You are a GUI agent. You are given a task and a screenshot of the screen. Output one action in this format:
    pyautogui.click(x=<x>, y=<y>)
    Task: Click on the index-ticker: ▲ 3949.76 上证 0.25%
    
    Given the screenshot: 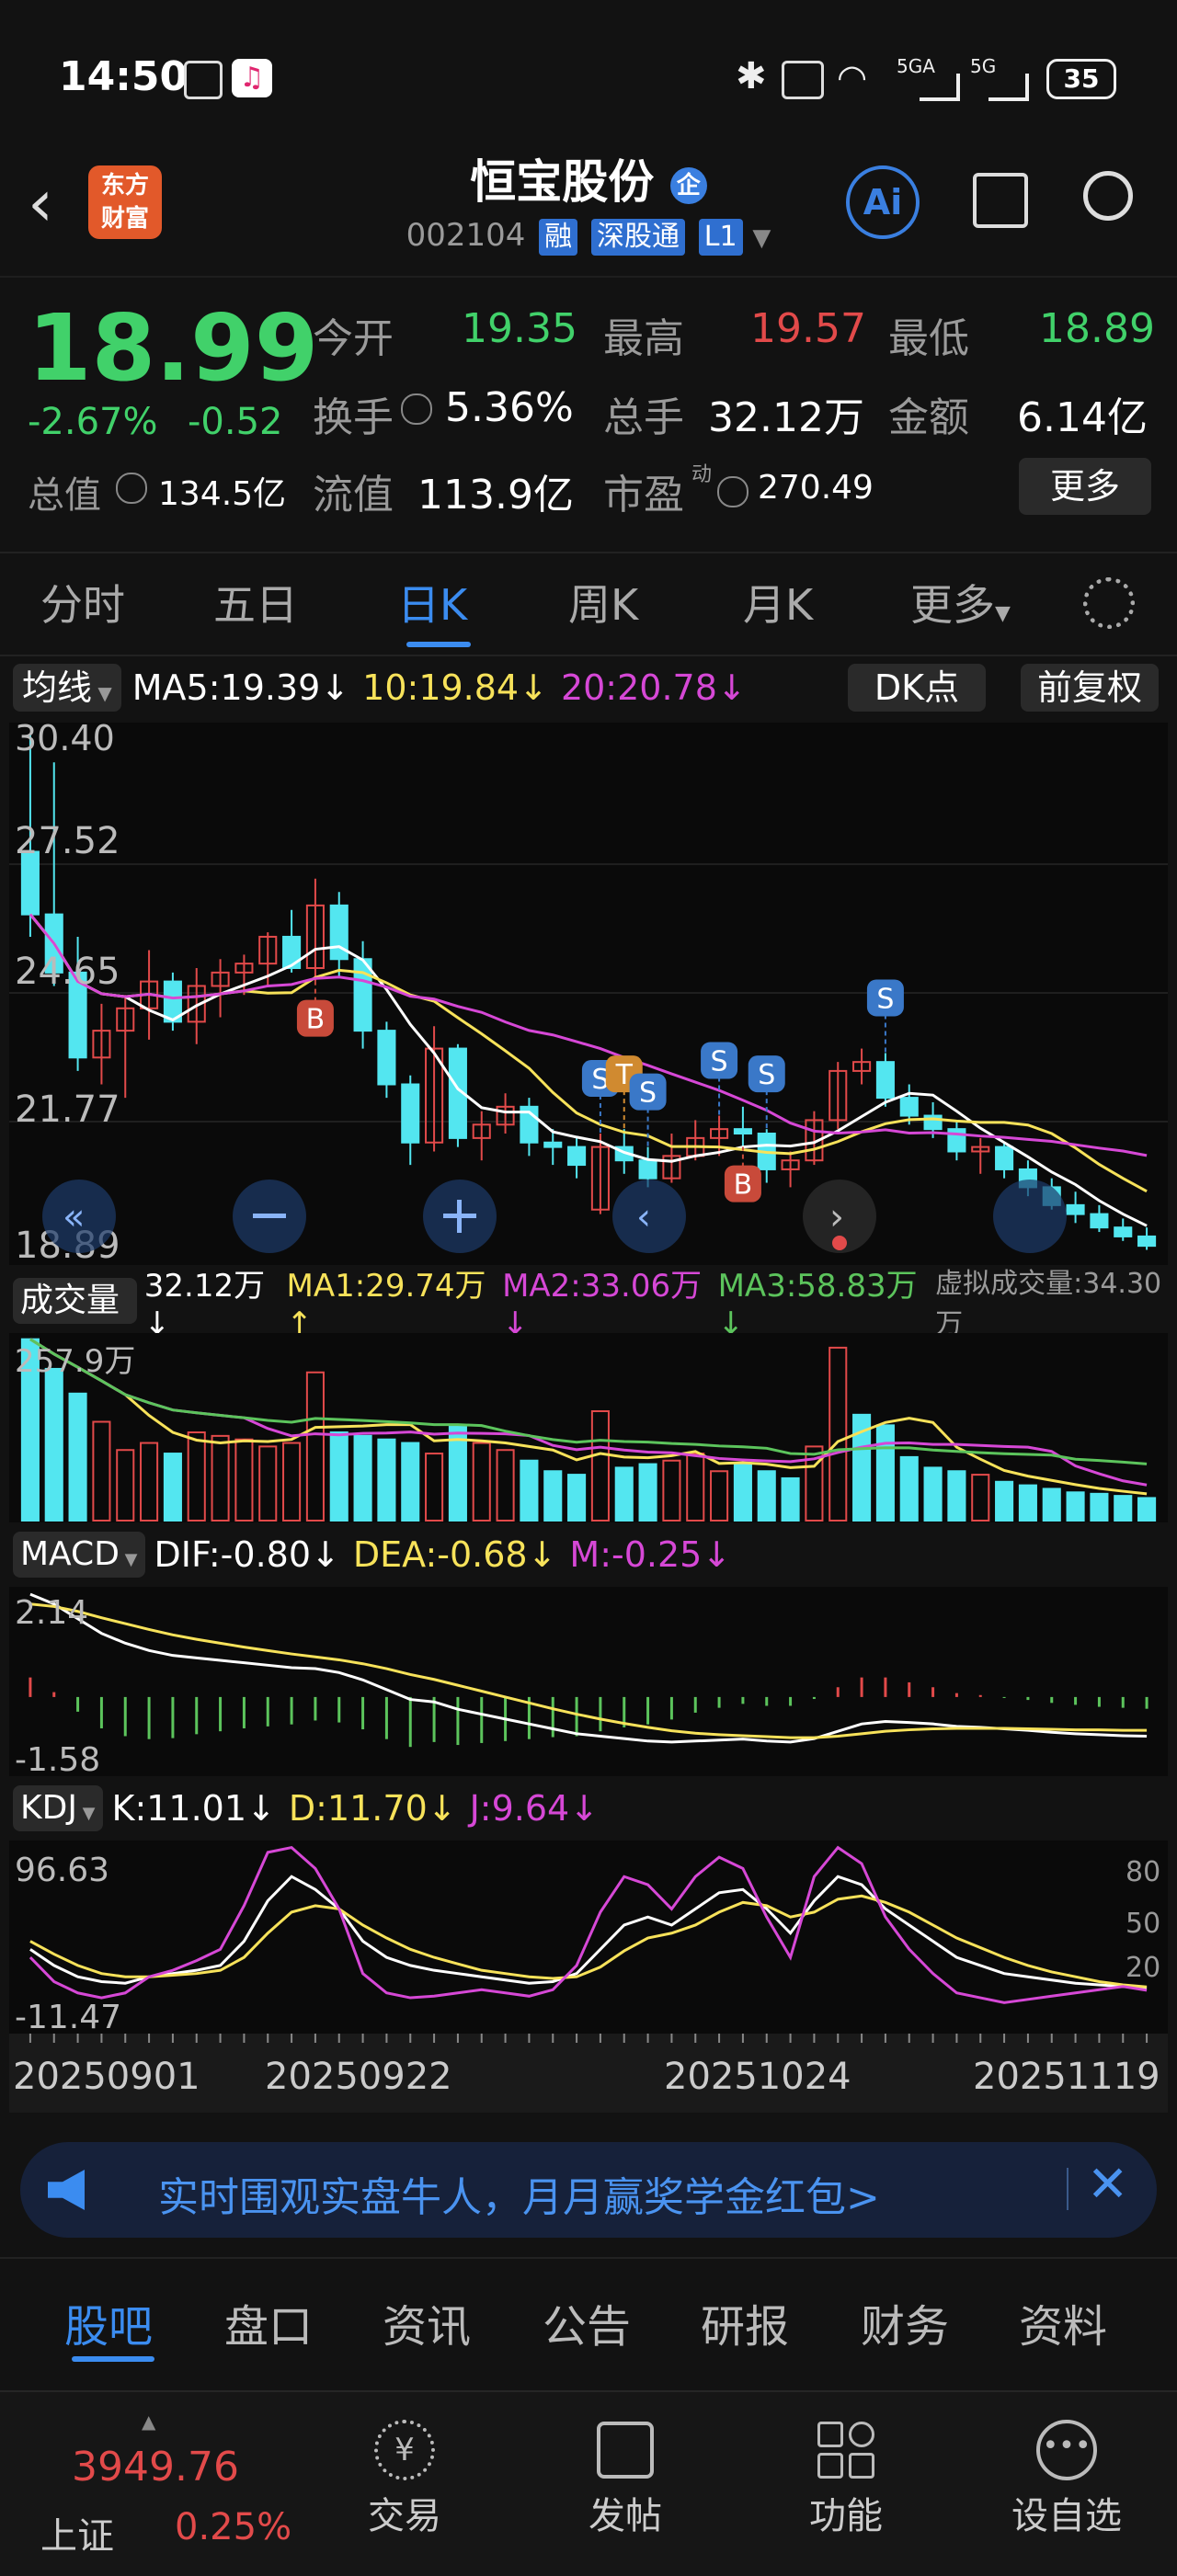 What is the action you would take?
    pyautogui.click(x=178, y=2489)
    